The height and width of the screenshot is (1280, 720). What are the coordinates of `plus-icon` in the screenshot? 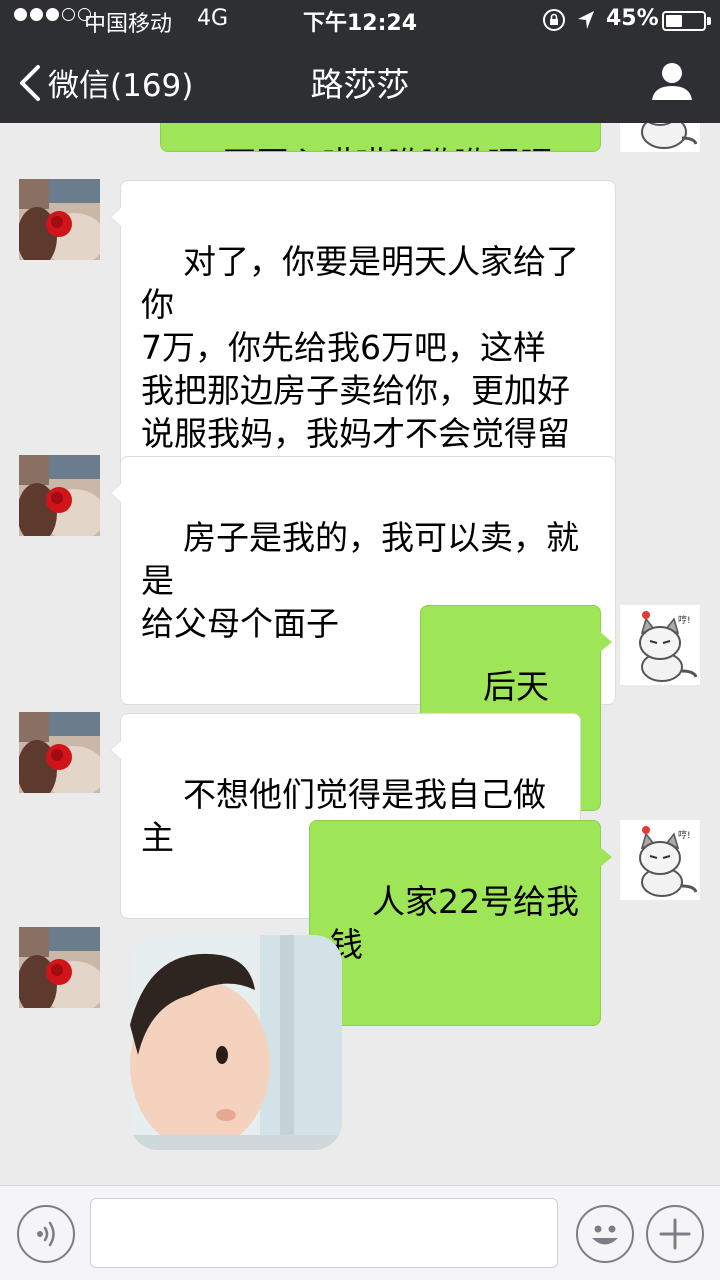 It's located at (675, 1234).